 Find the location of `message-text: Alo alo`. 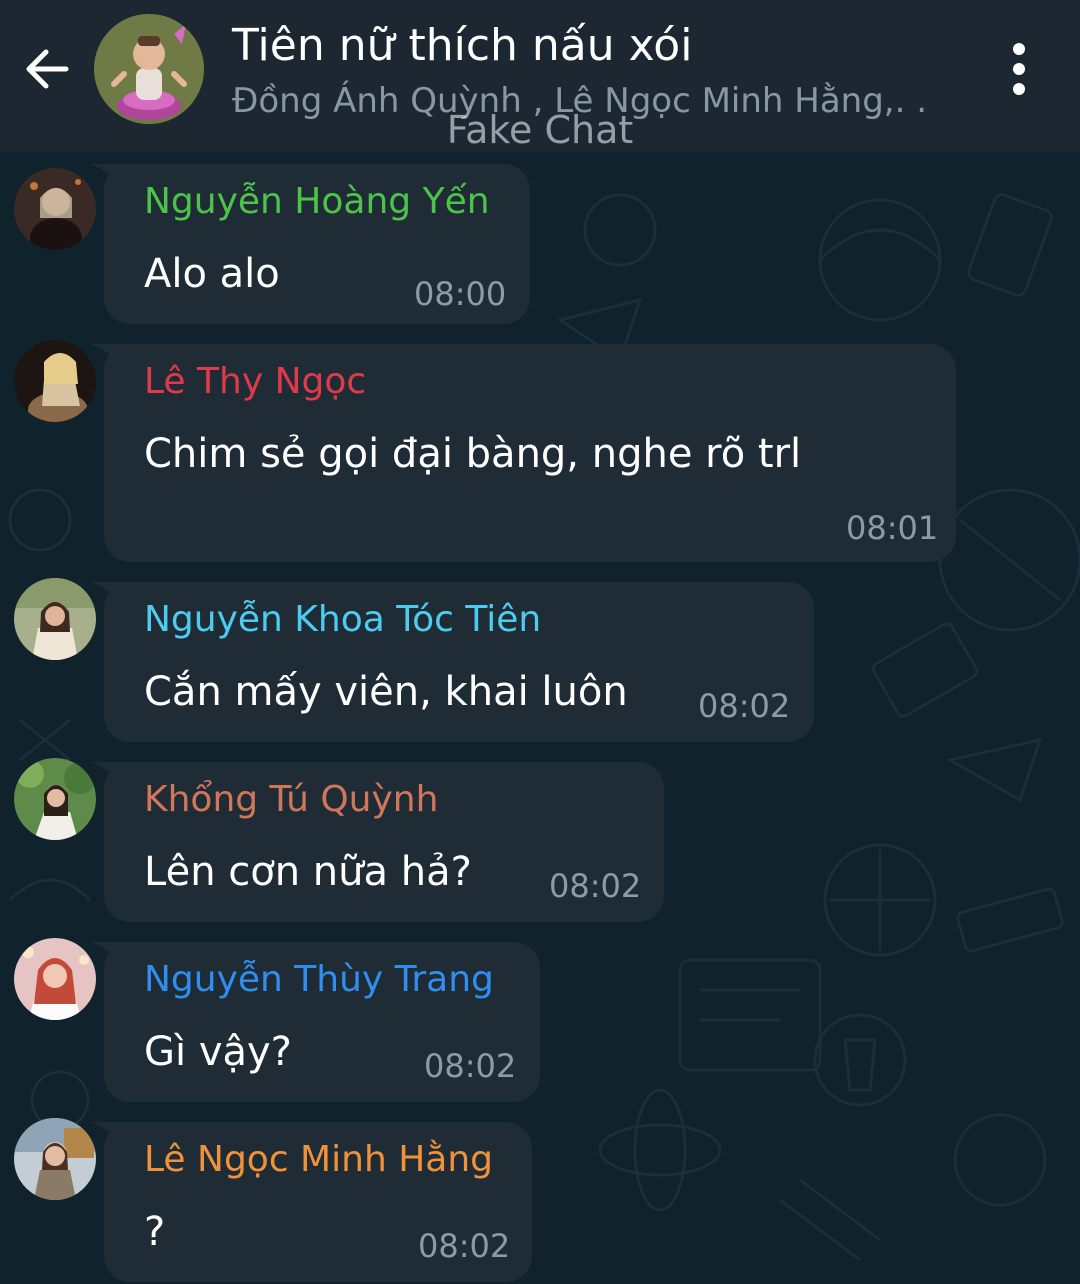

message-text: Alo alo is located at coordinates (212, 274).